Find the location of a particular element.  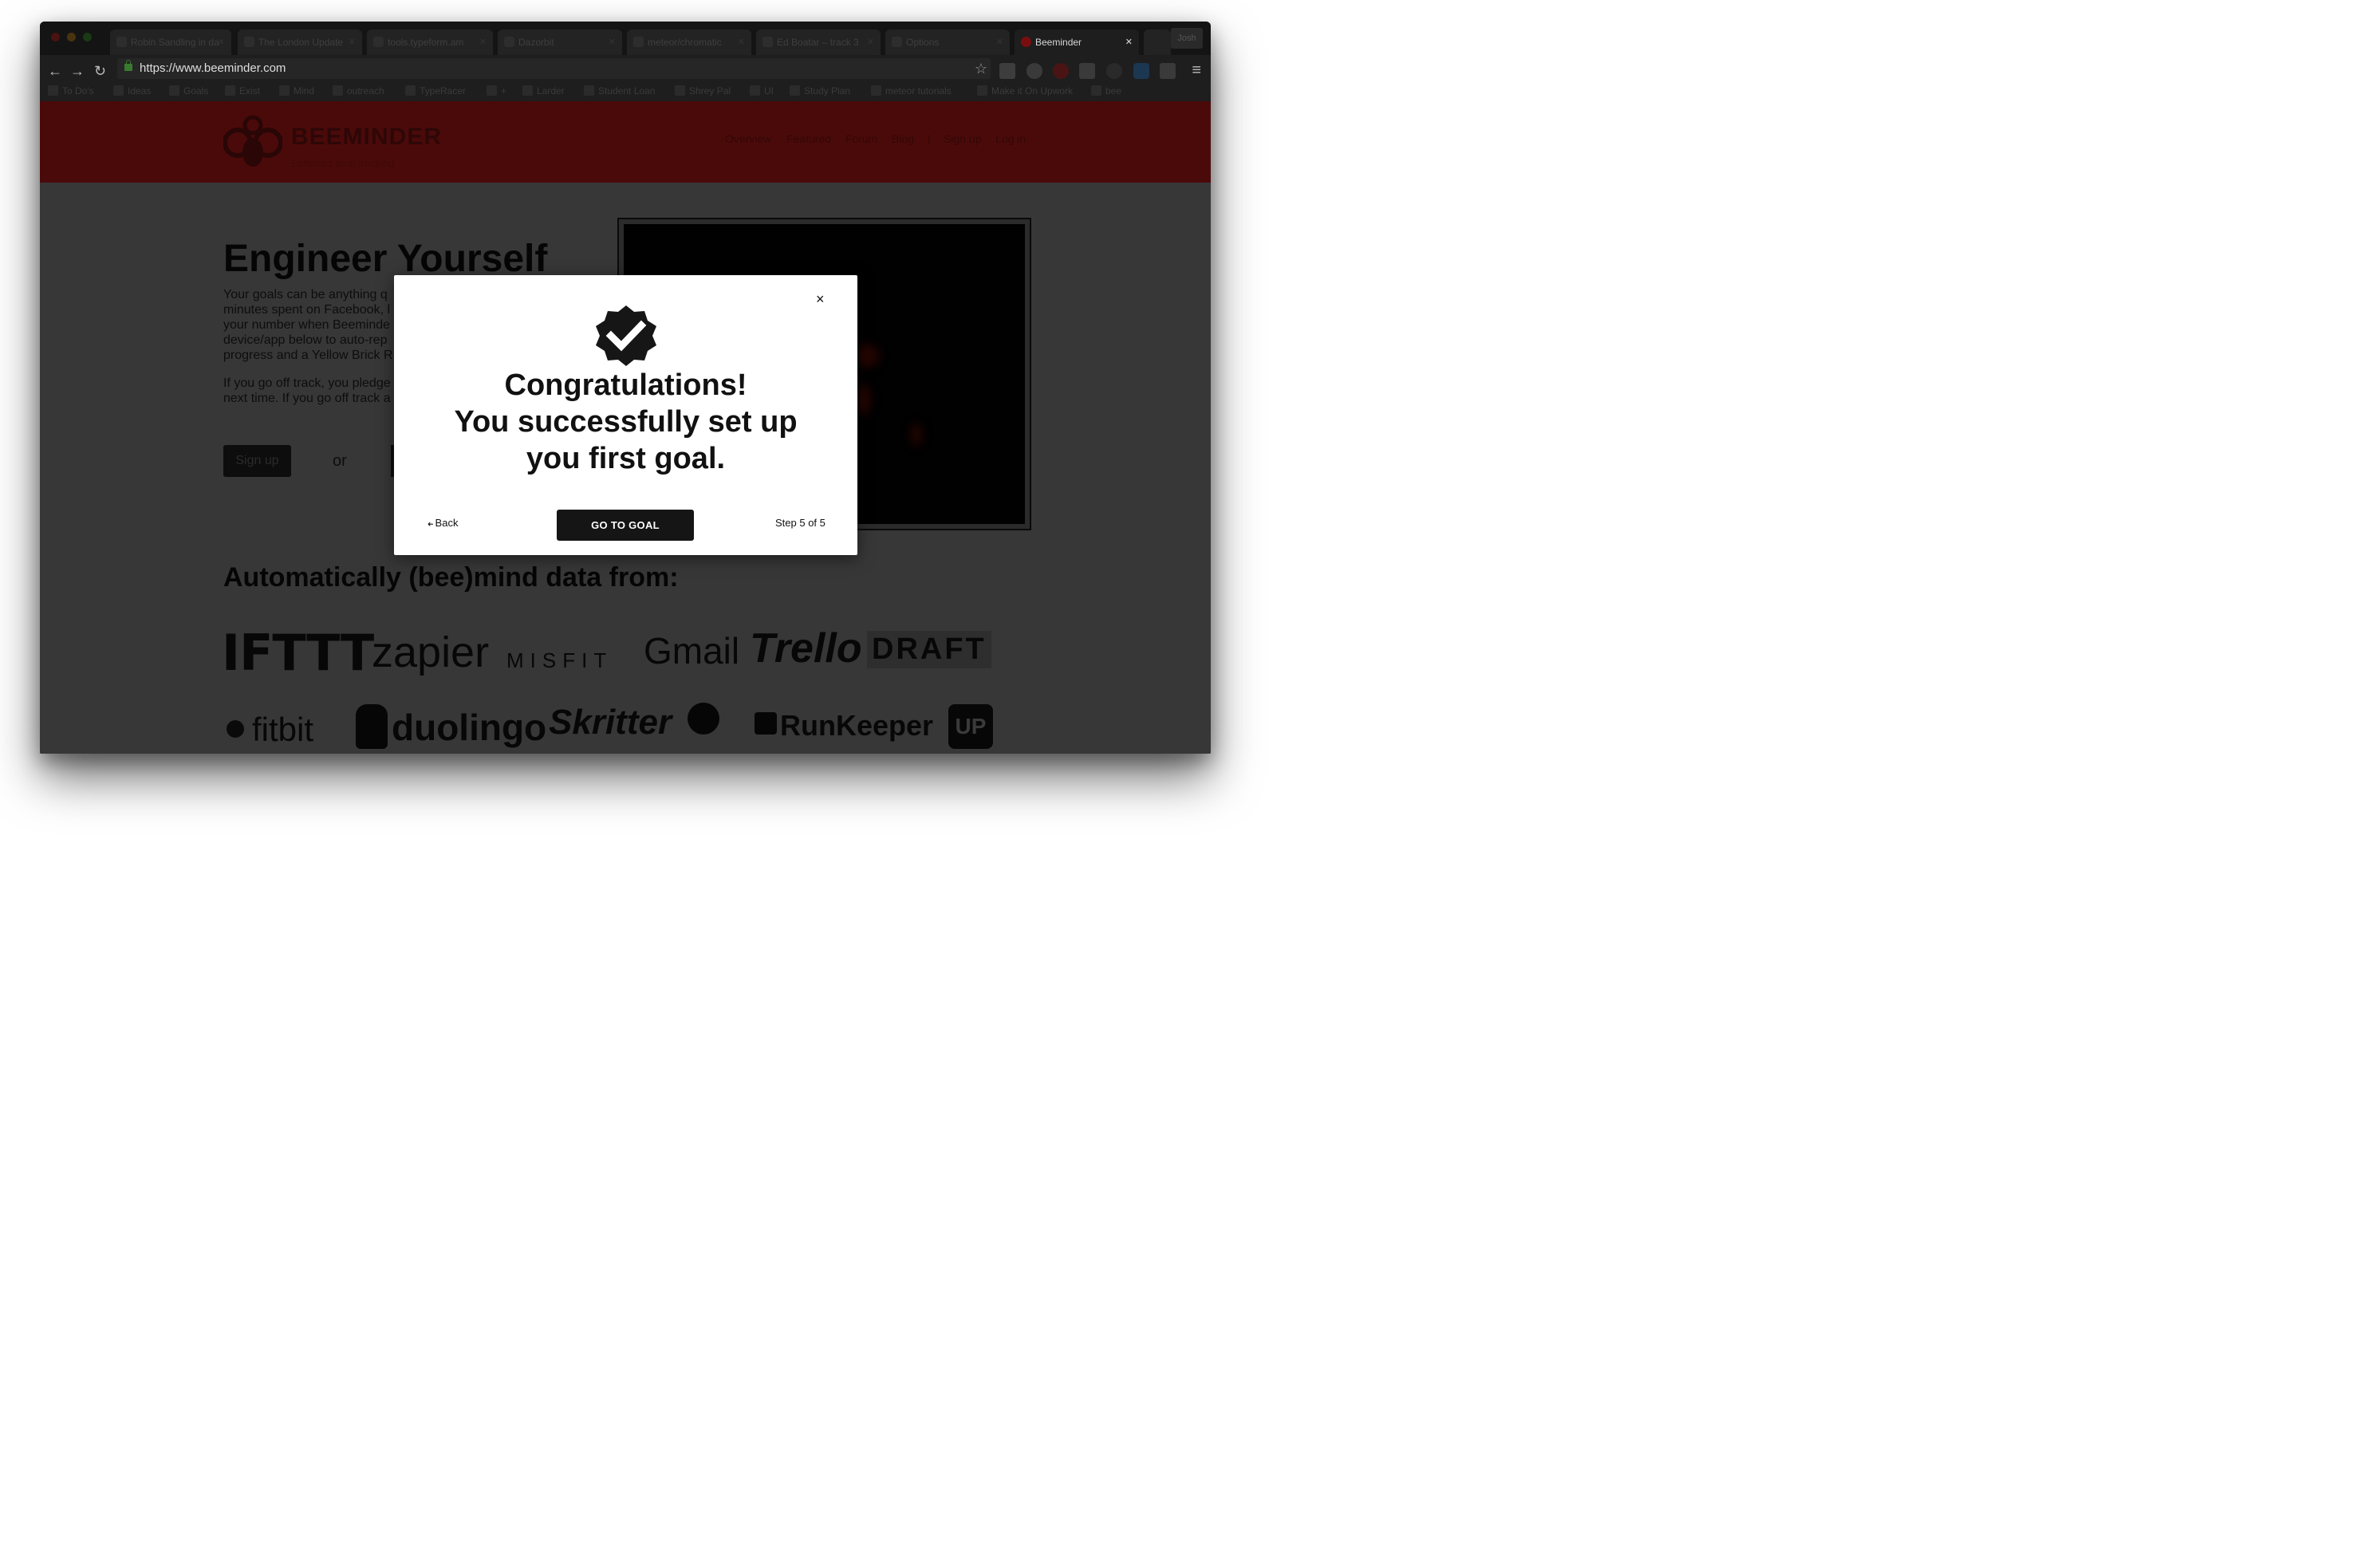

skritter-logo: Skritter is located at coordinates (610, 723).